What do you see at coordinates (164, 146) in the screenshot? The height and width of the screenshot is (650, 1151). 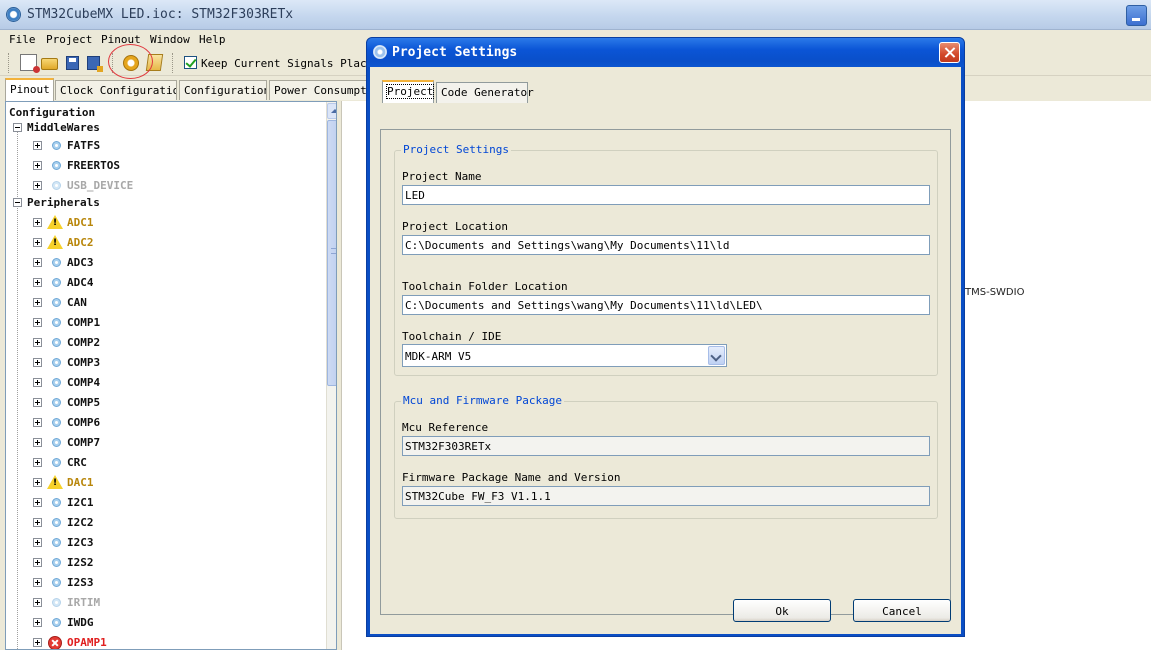 I see `tree-item: FATFS` at bounding box center [164, 146].